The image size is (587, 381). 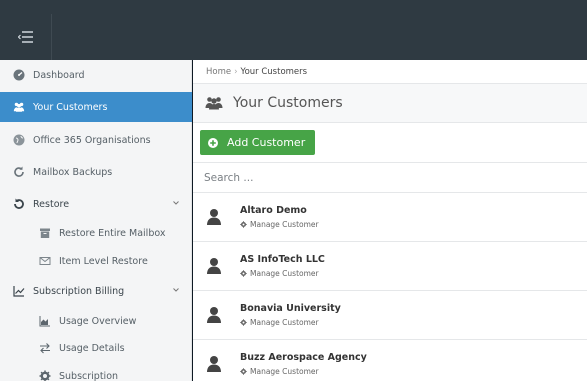 I want to click on sidebar-item-office-365: Office 365 Organisations, so click(x=96, y=140).